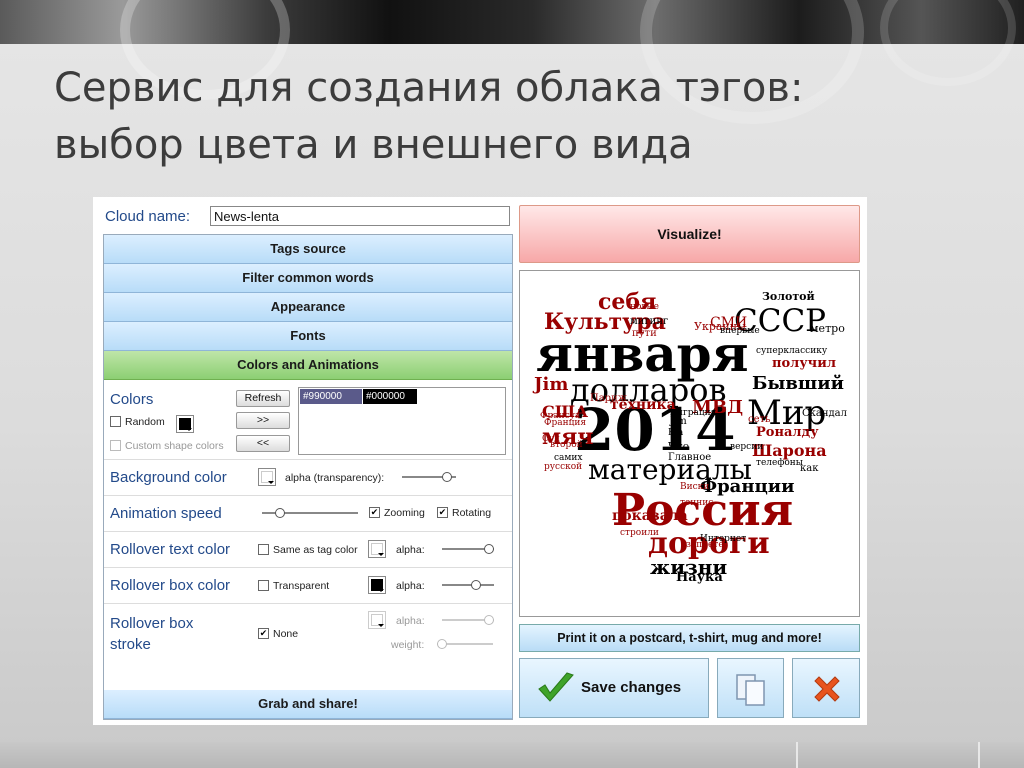  I want to click on random-checkbox, so click(115, 421).